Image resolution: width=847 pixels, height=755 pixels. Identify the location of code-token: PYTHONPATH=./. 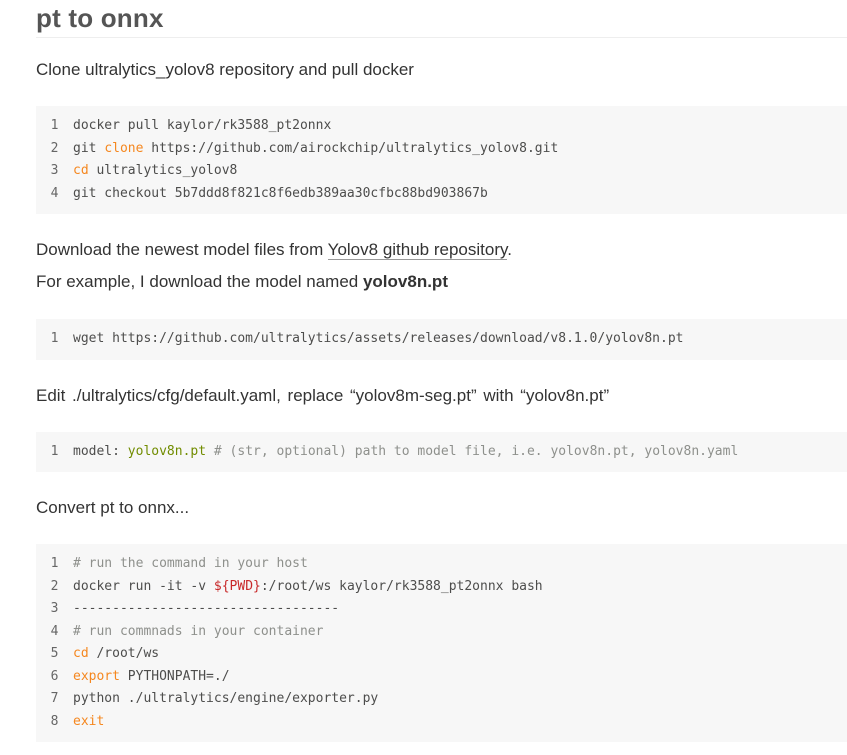
(174, 676).